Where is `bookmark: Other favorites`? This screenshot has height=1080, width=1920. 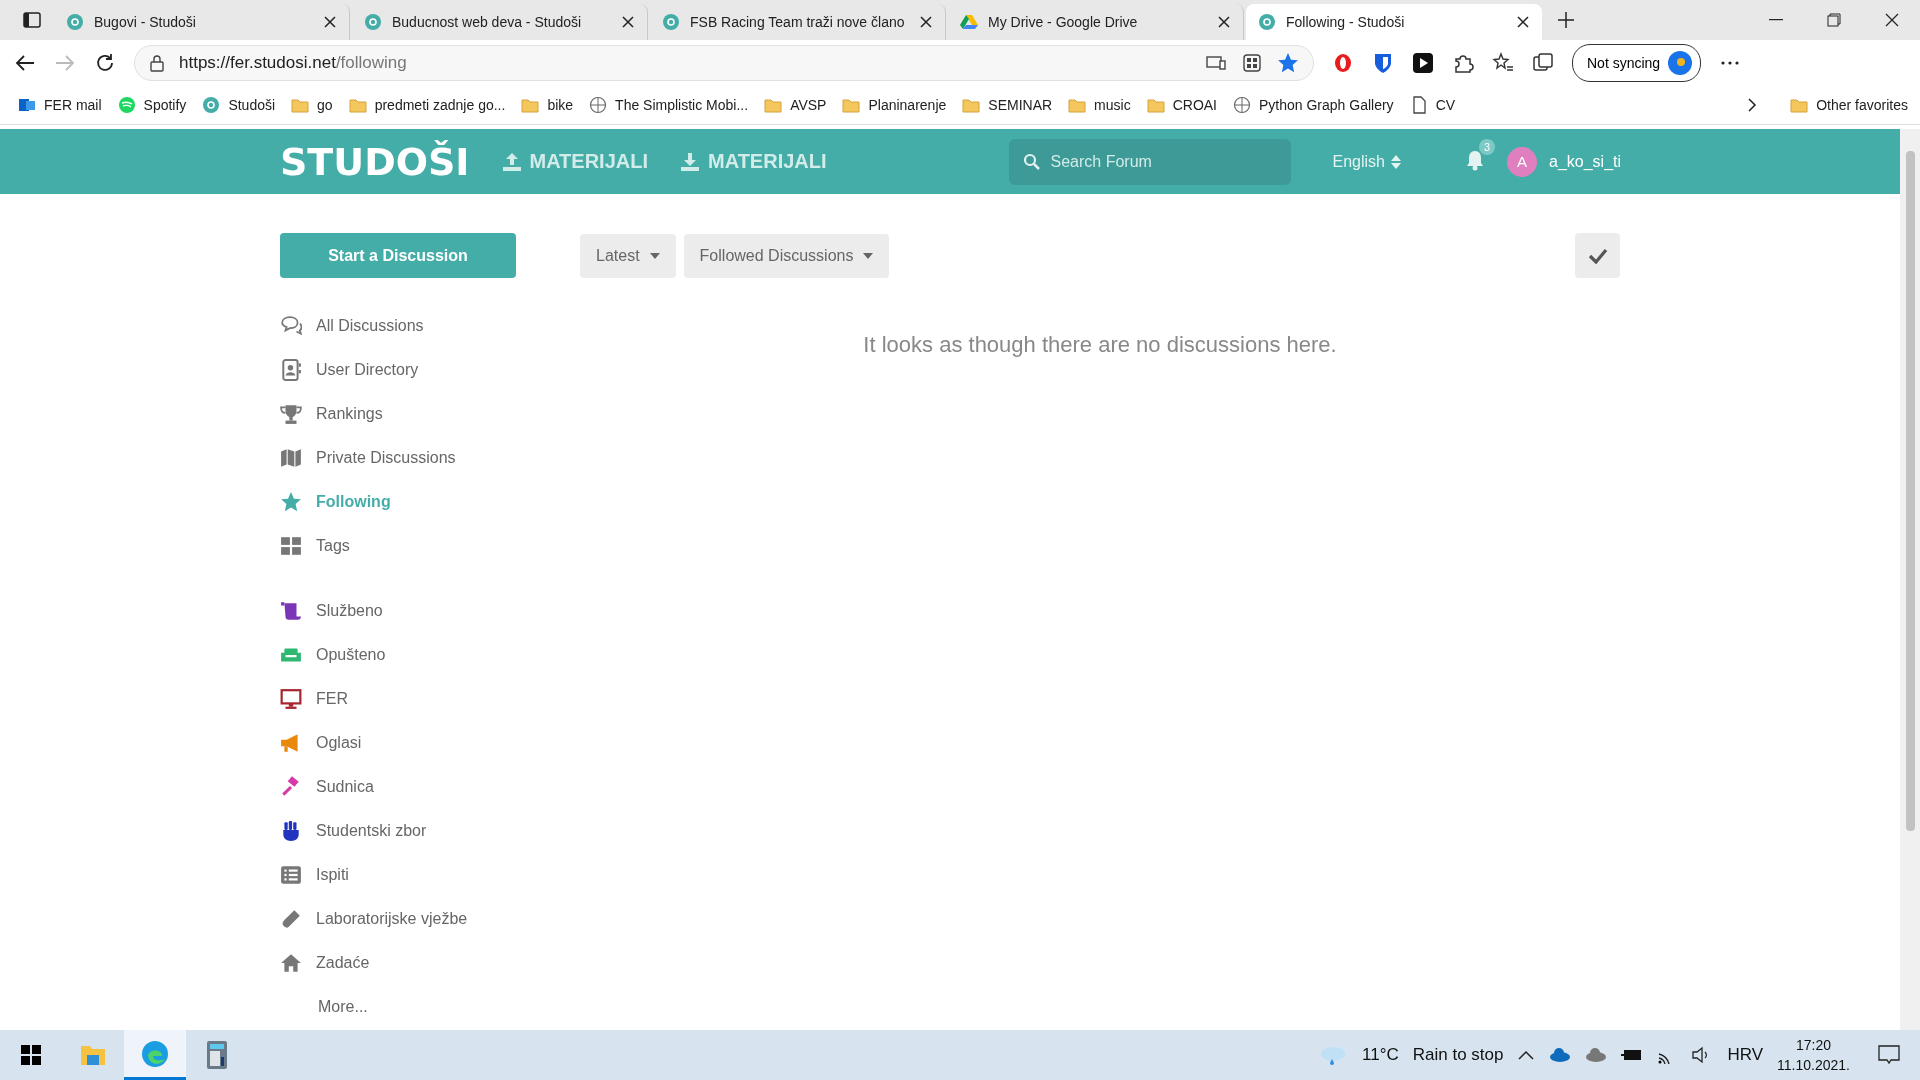
bookmark: Other favorites is located at coordinates (1849, 105).